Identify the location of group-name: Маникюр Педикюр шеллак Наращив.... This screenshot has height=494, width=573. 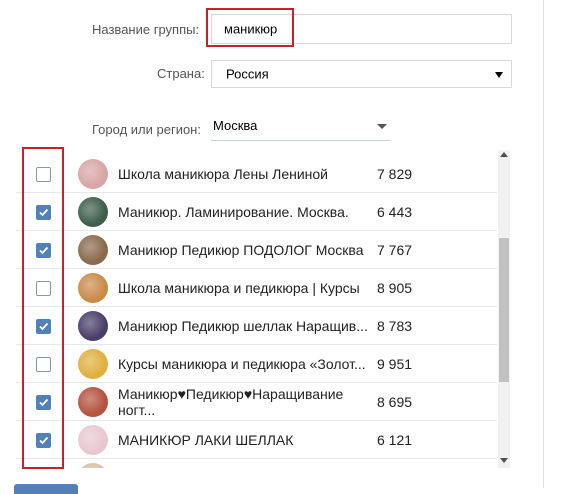
(243, 326).